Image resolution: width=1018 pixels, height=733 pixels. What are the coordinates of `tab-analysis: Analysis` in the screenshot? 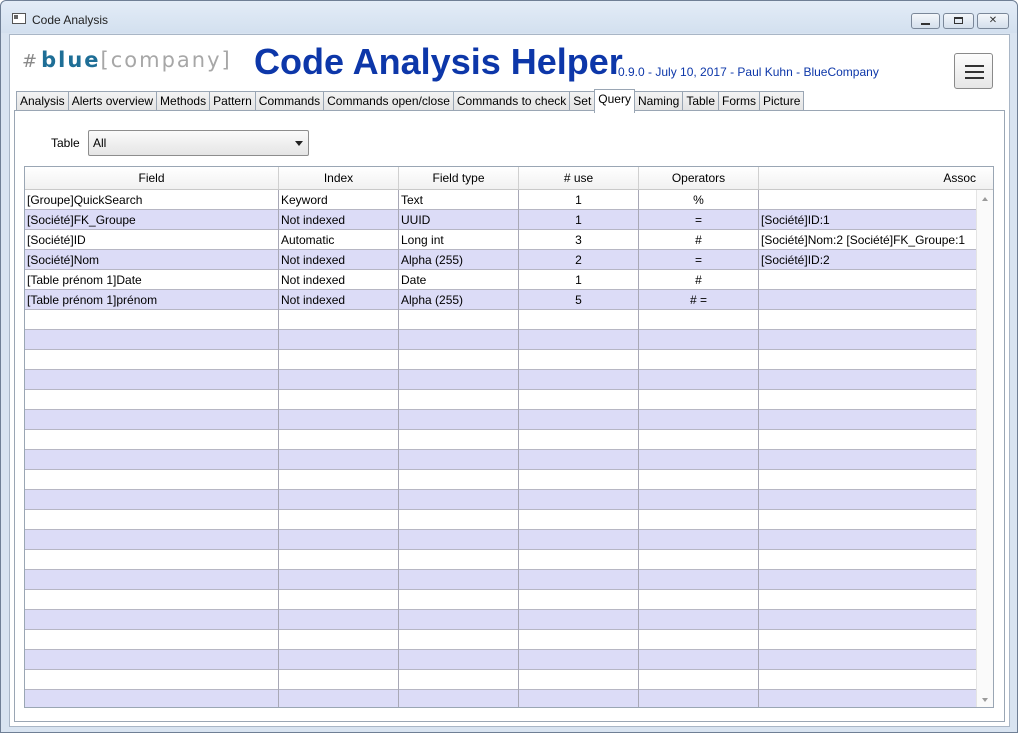 It's located at (42, 101).